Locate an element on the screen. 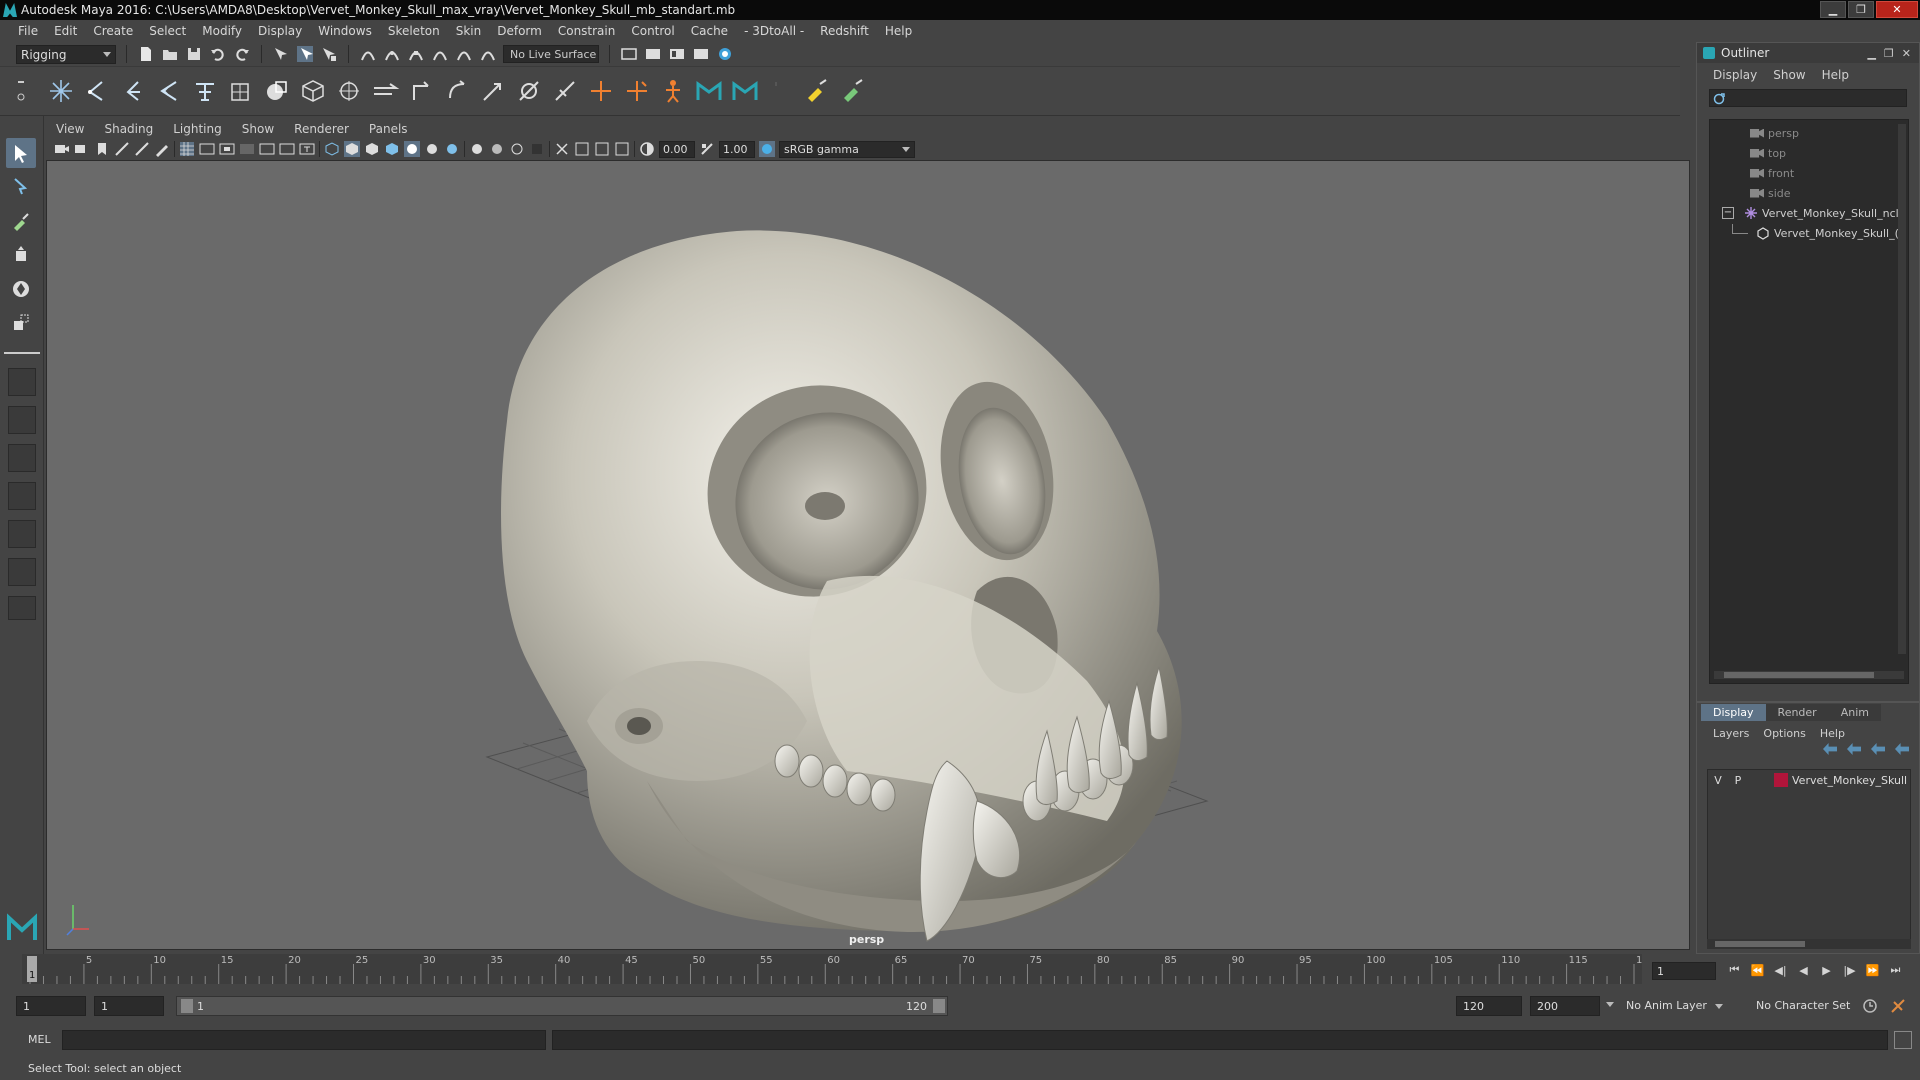 This screenshot has width=1920, height=1080. orient-joint-icon is located at coordinates (169, 91).